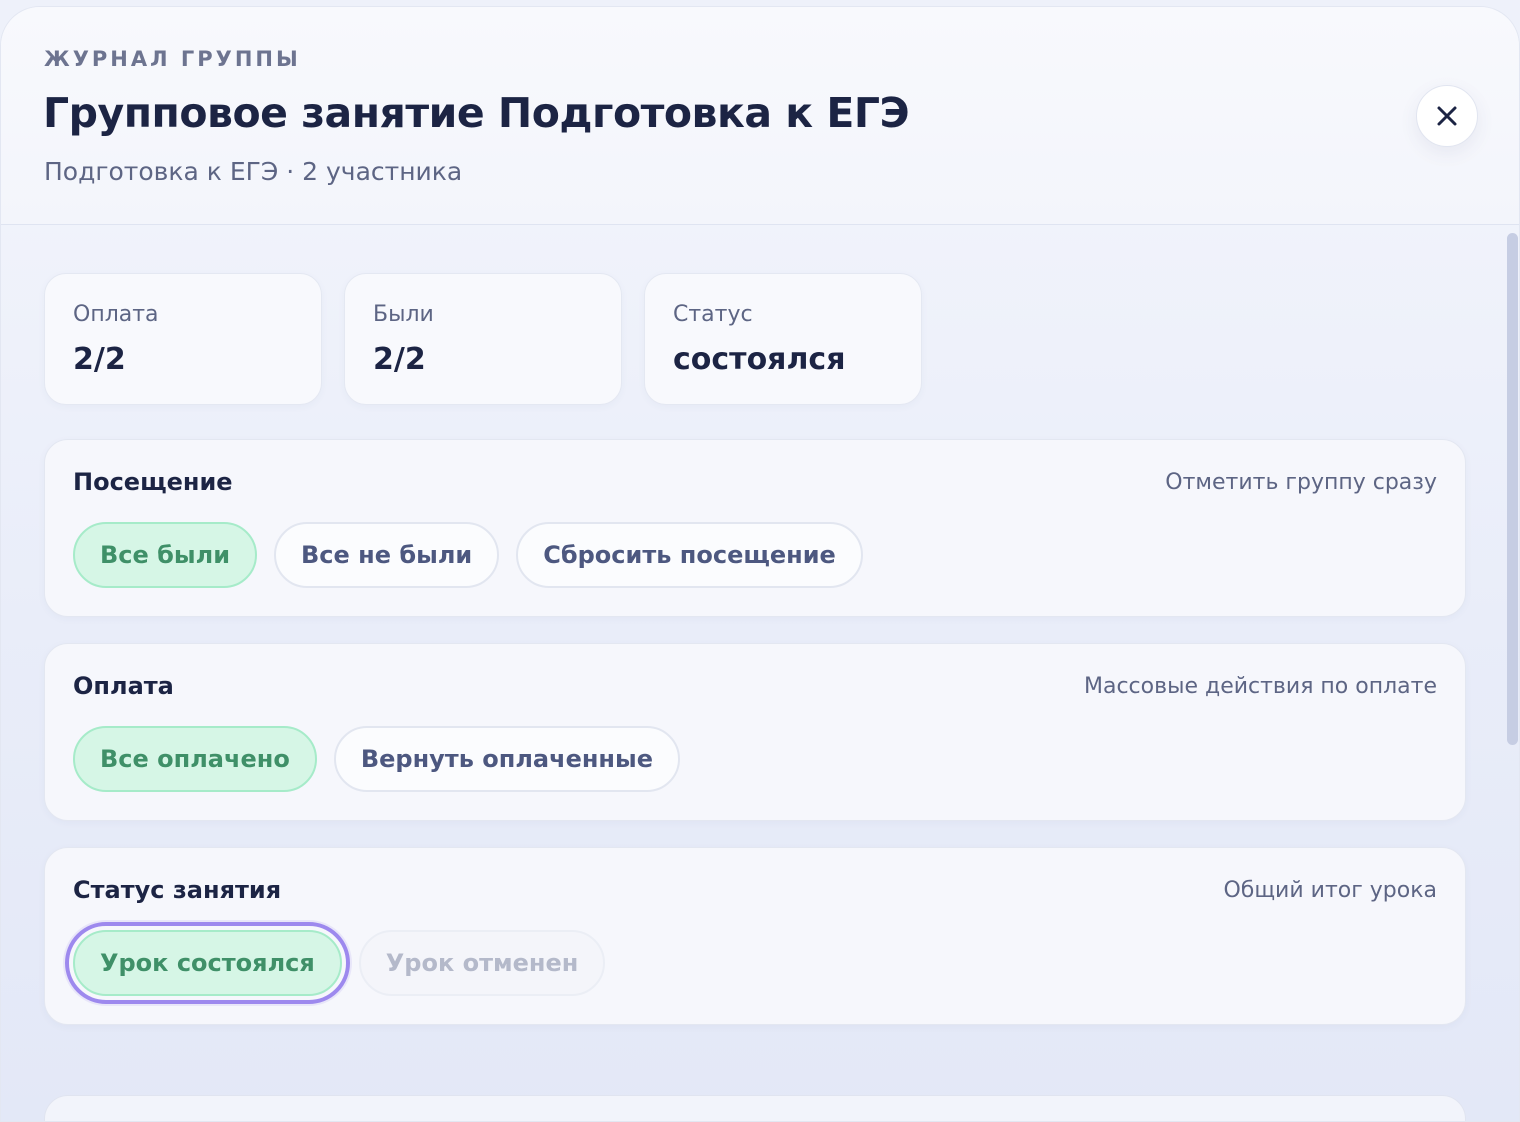 The width and height of the screenshot is (1520, 1122). I want to click on lesson-held-button: Урок состоялся, so click(207, 963).